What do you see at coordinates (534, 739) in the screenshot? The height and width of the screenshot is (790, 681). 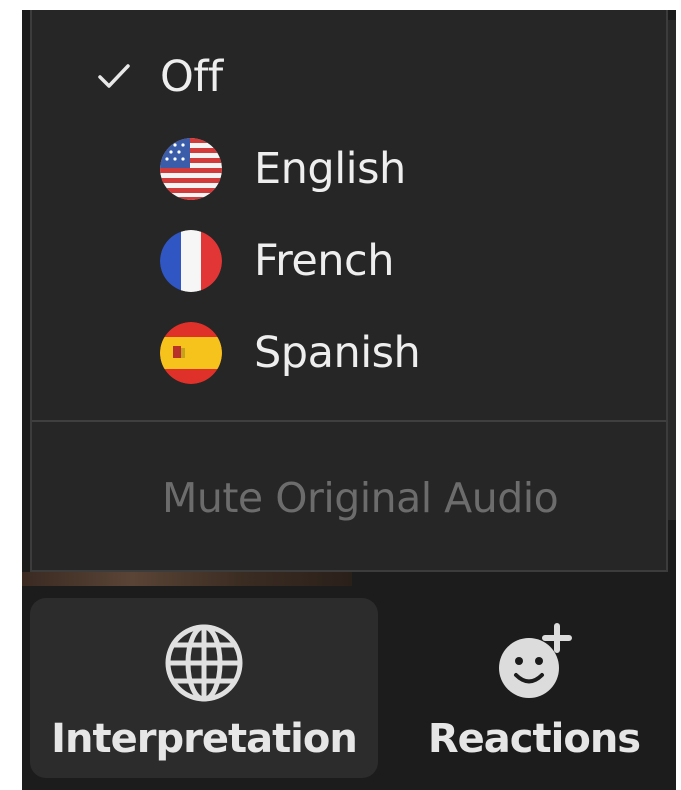 I see `reactions-label: Reactions` at bounding box center [534, 739].